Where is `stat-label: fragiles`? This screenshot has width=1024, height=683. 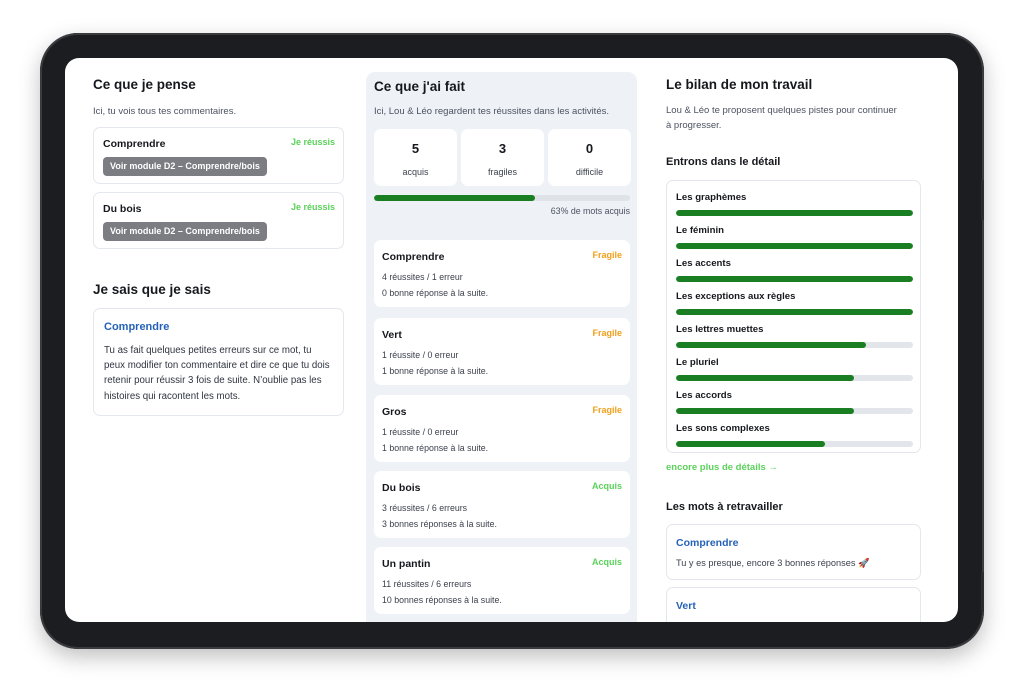
stat-label: fragiles is located at coordinates (502, 172).